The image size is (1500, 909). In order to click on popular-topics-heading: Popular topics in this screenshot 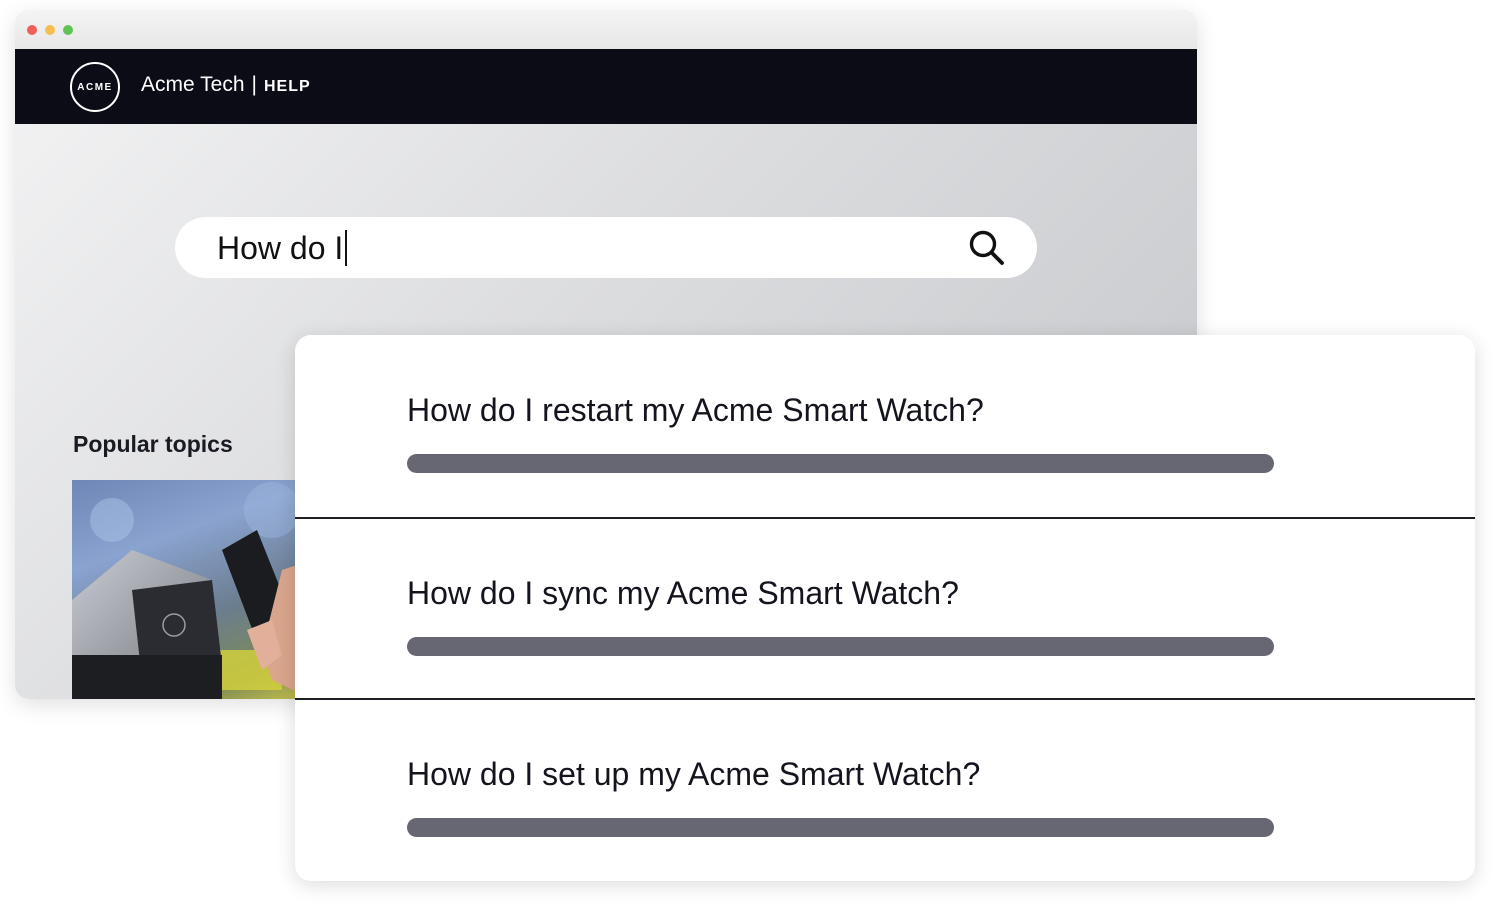, I will do `click(153, 444)`.